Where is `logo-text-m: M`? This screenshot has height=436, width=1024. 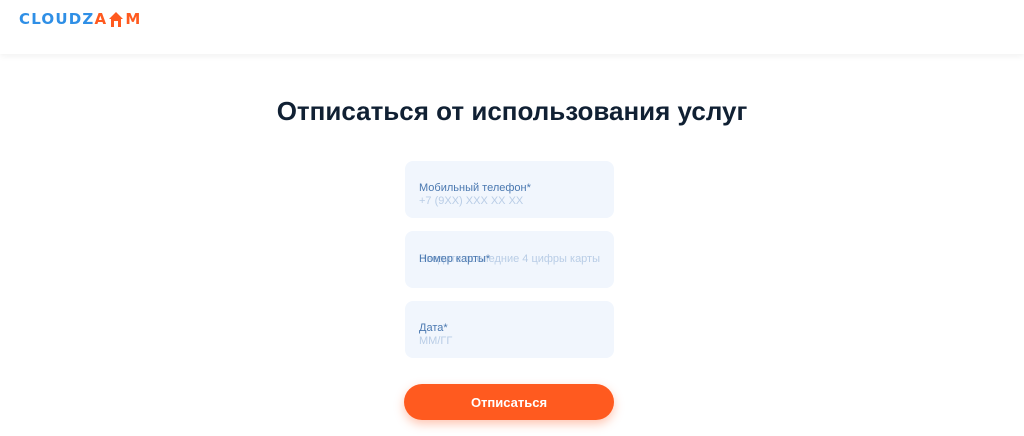
logo-text-m: M is located at coordinates (133, 19).